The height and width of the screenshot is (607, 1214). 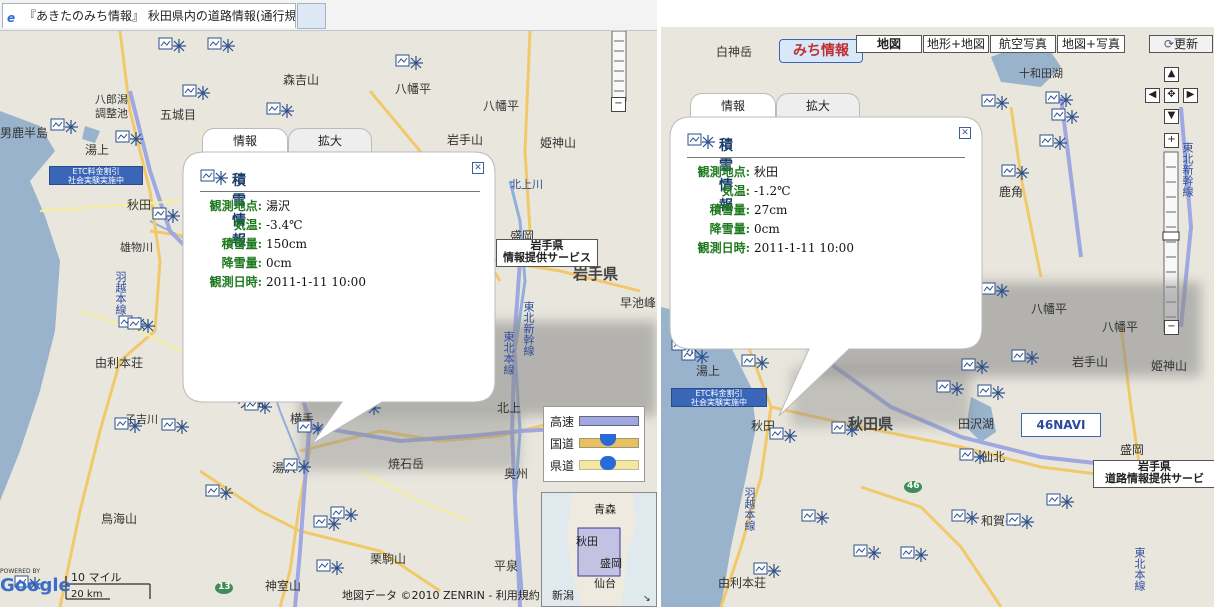 What do you see at coordinates (956, 44) in the screenshot?
I see `map-type-terrain-button: 地形+地図` at bounding box center [956, 44].